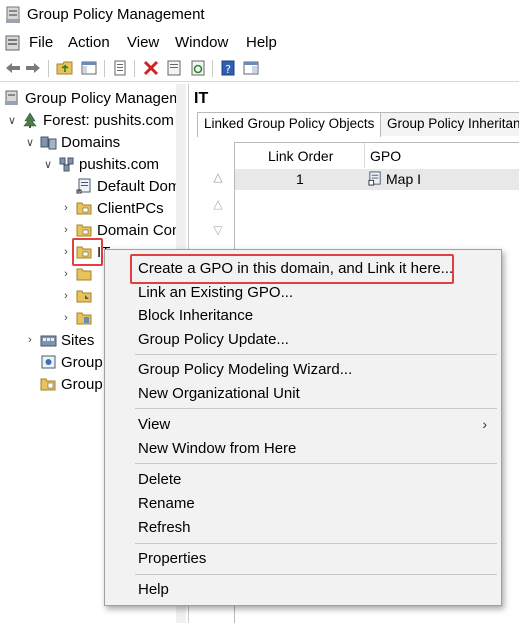 This screenshot has width=519, height=623. I want to click on tab-gp-inheritance: Group Policy Inheritanc, so click(449, 124).